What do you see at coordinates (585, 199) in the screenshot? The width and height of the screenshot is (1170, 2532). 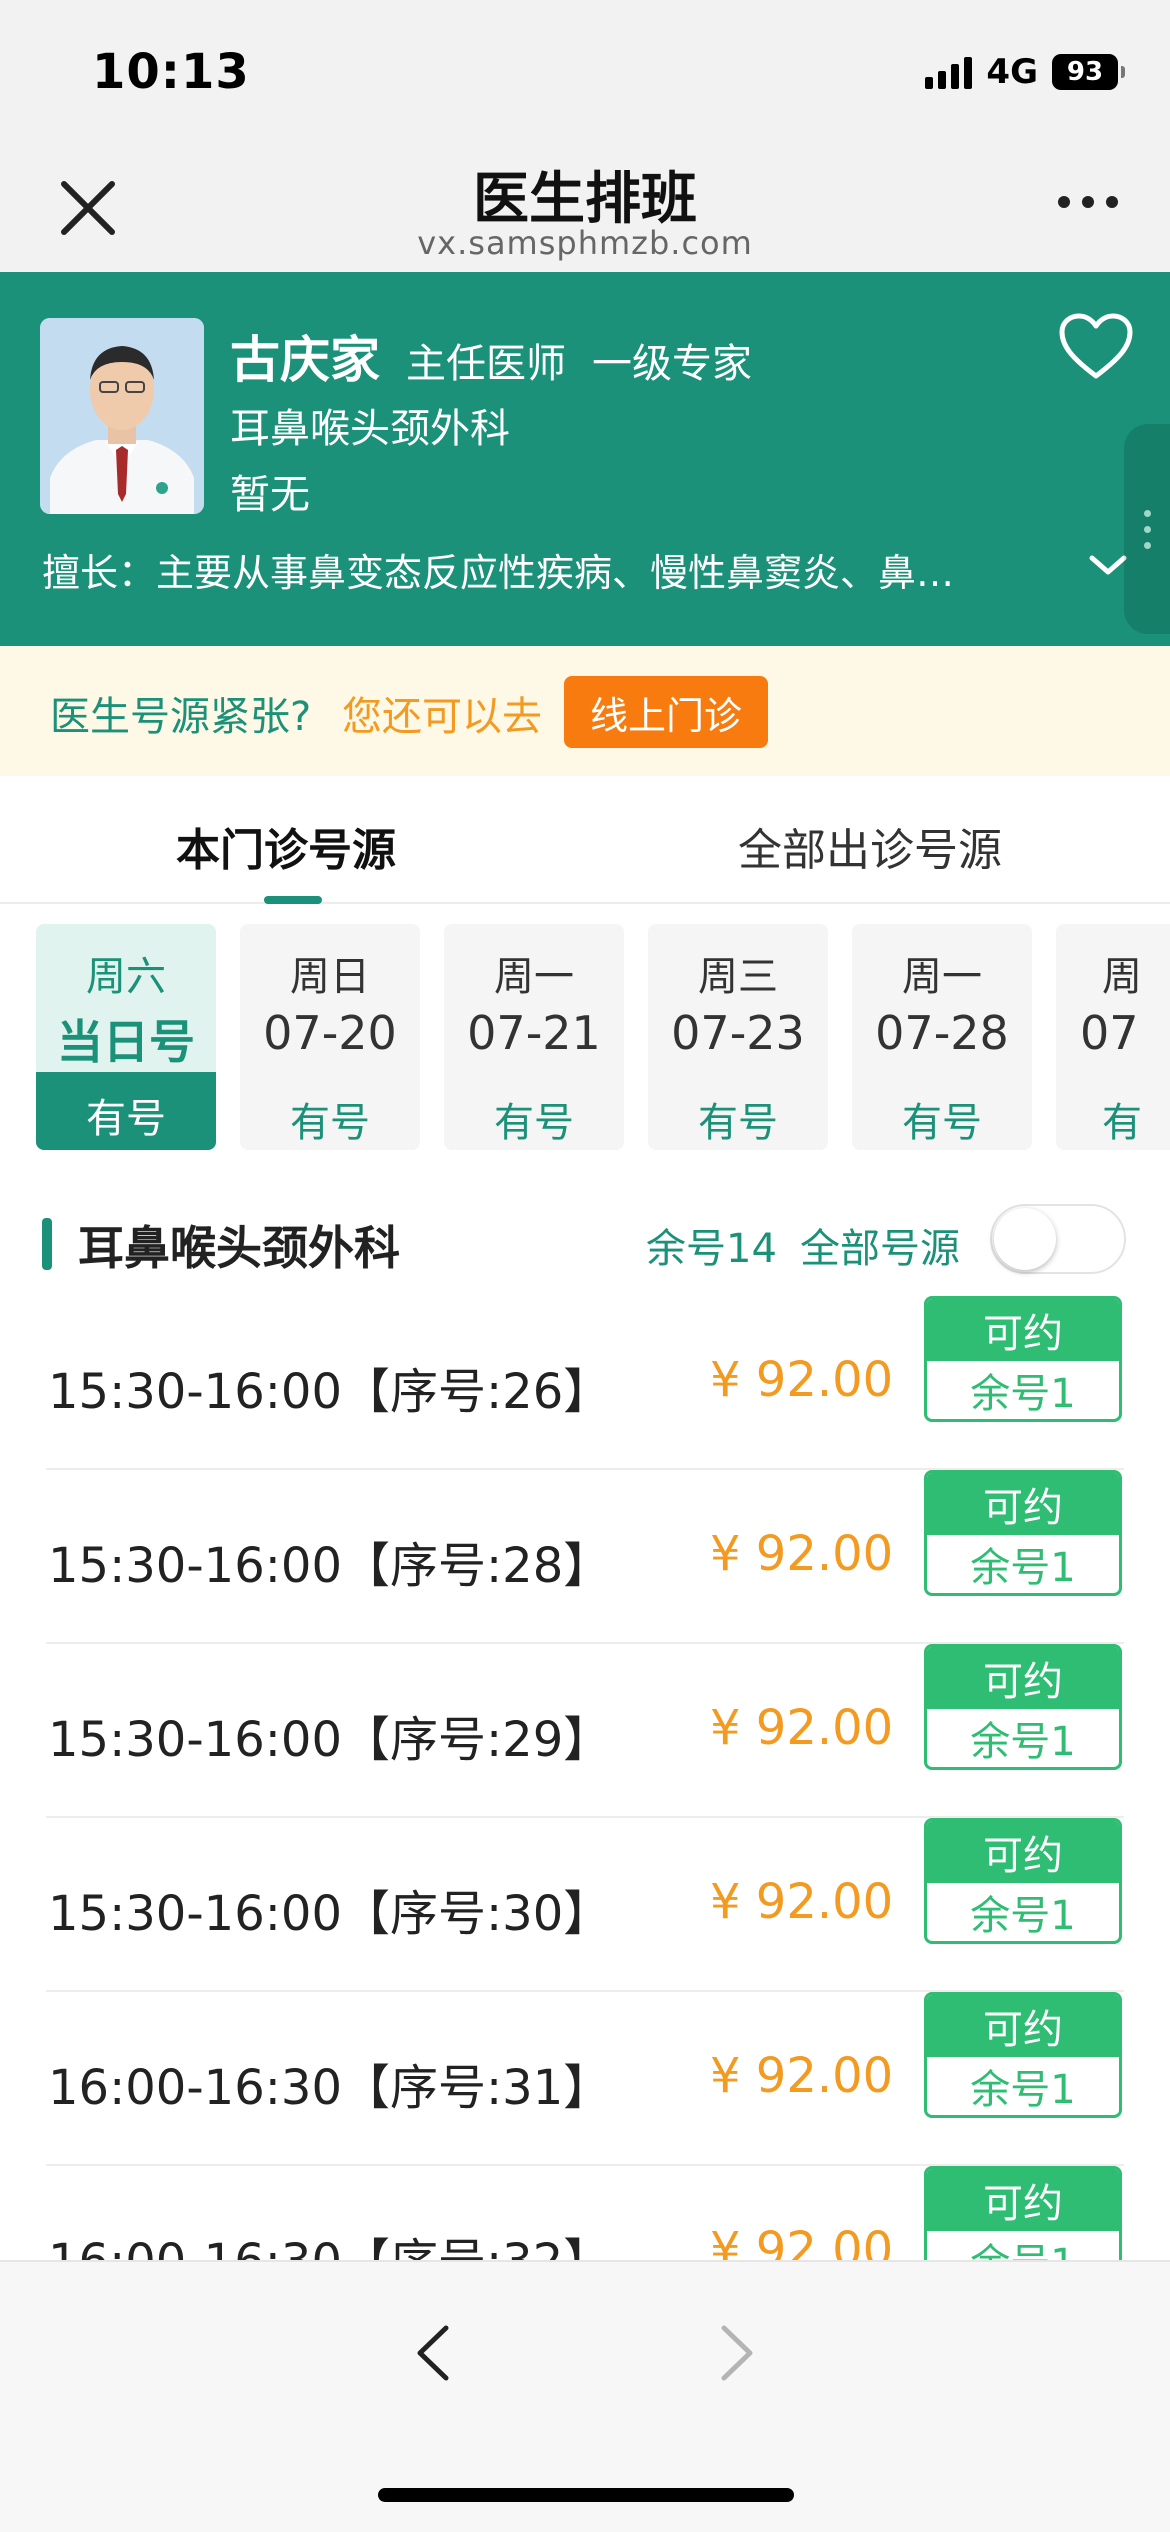 I see `page-title: 医生排班` at bounding box center [585, 199].